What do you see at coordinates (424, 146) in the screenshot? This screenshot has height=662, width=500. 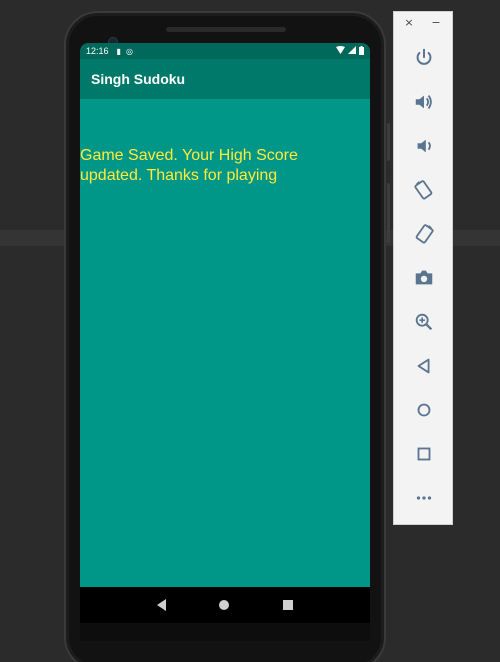 I see `volume-down-icon` at bounding box center [424, 146].